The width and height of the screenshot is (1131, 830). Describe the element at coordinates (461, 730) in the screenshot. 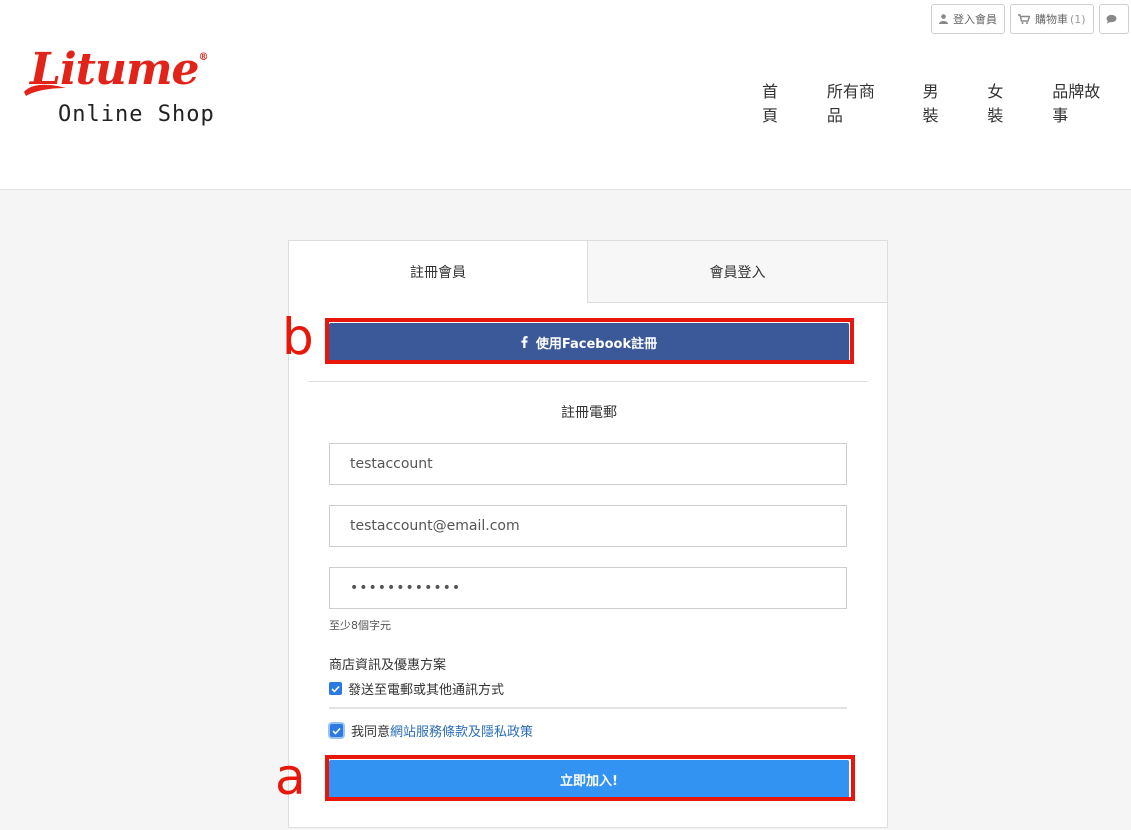

I see `terms-link: 網站服務條款及隱私政策` at that location.